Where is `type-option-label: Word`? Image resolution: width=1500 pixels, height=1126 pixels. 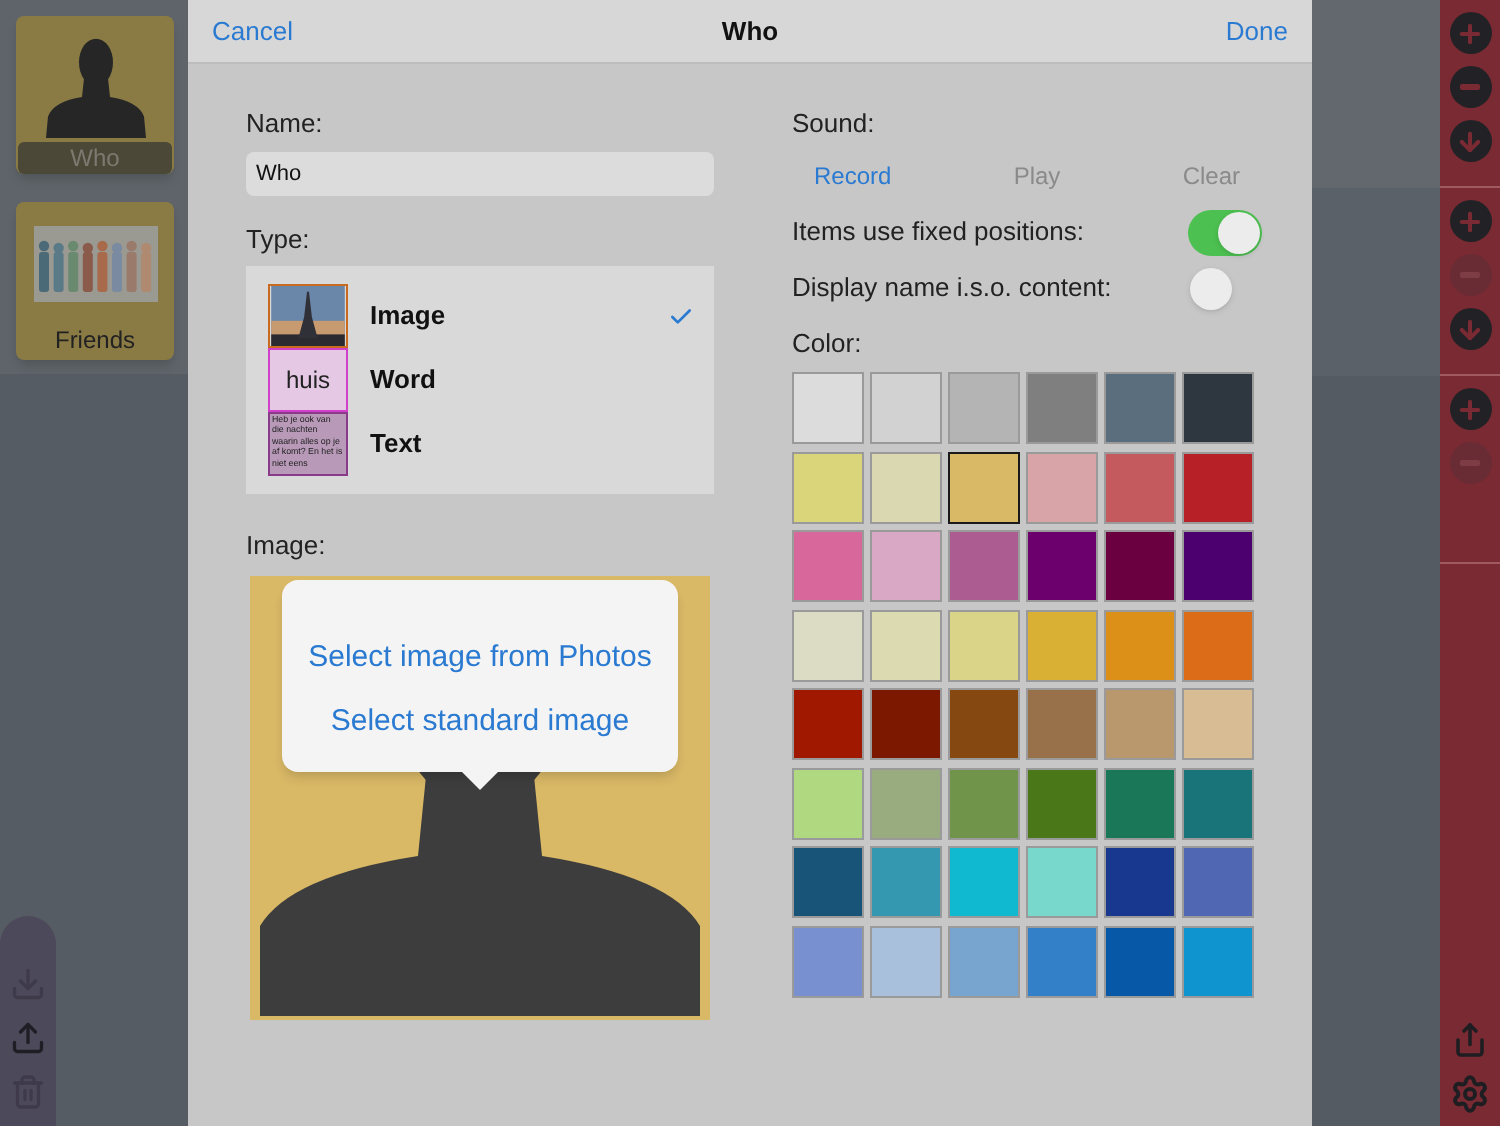
type-option-label: Word is located at coordinates (404, 380).